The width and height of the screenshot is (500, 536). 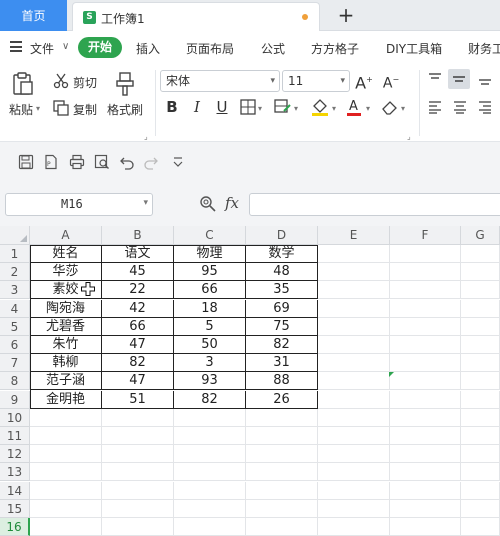 What do you see at coordinates (425, 399) in the screenshot?
I see `cell-f9` at bounding box center [425, 399].